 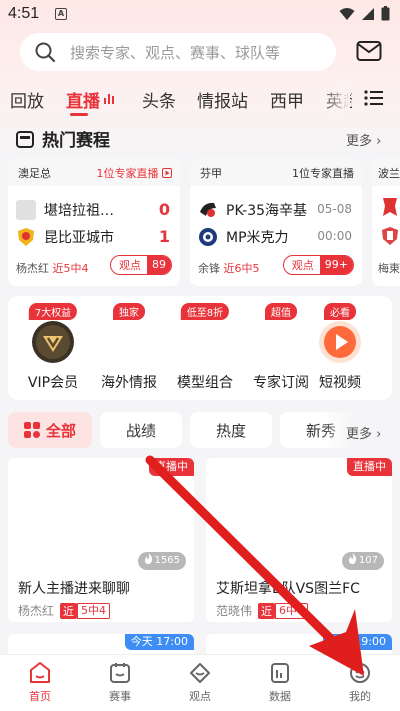 What do you see at coordinates (340, 342) in the screenshot?
I see `play-icon` at bounding box center [340, 342].